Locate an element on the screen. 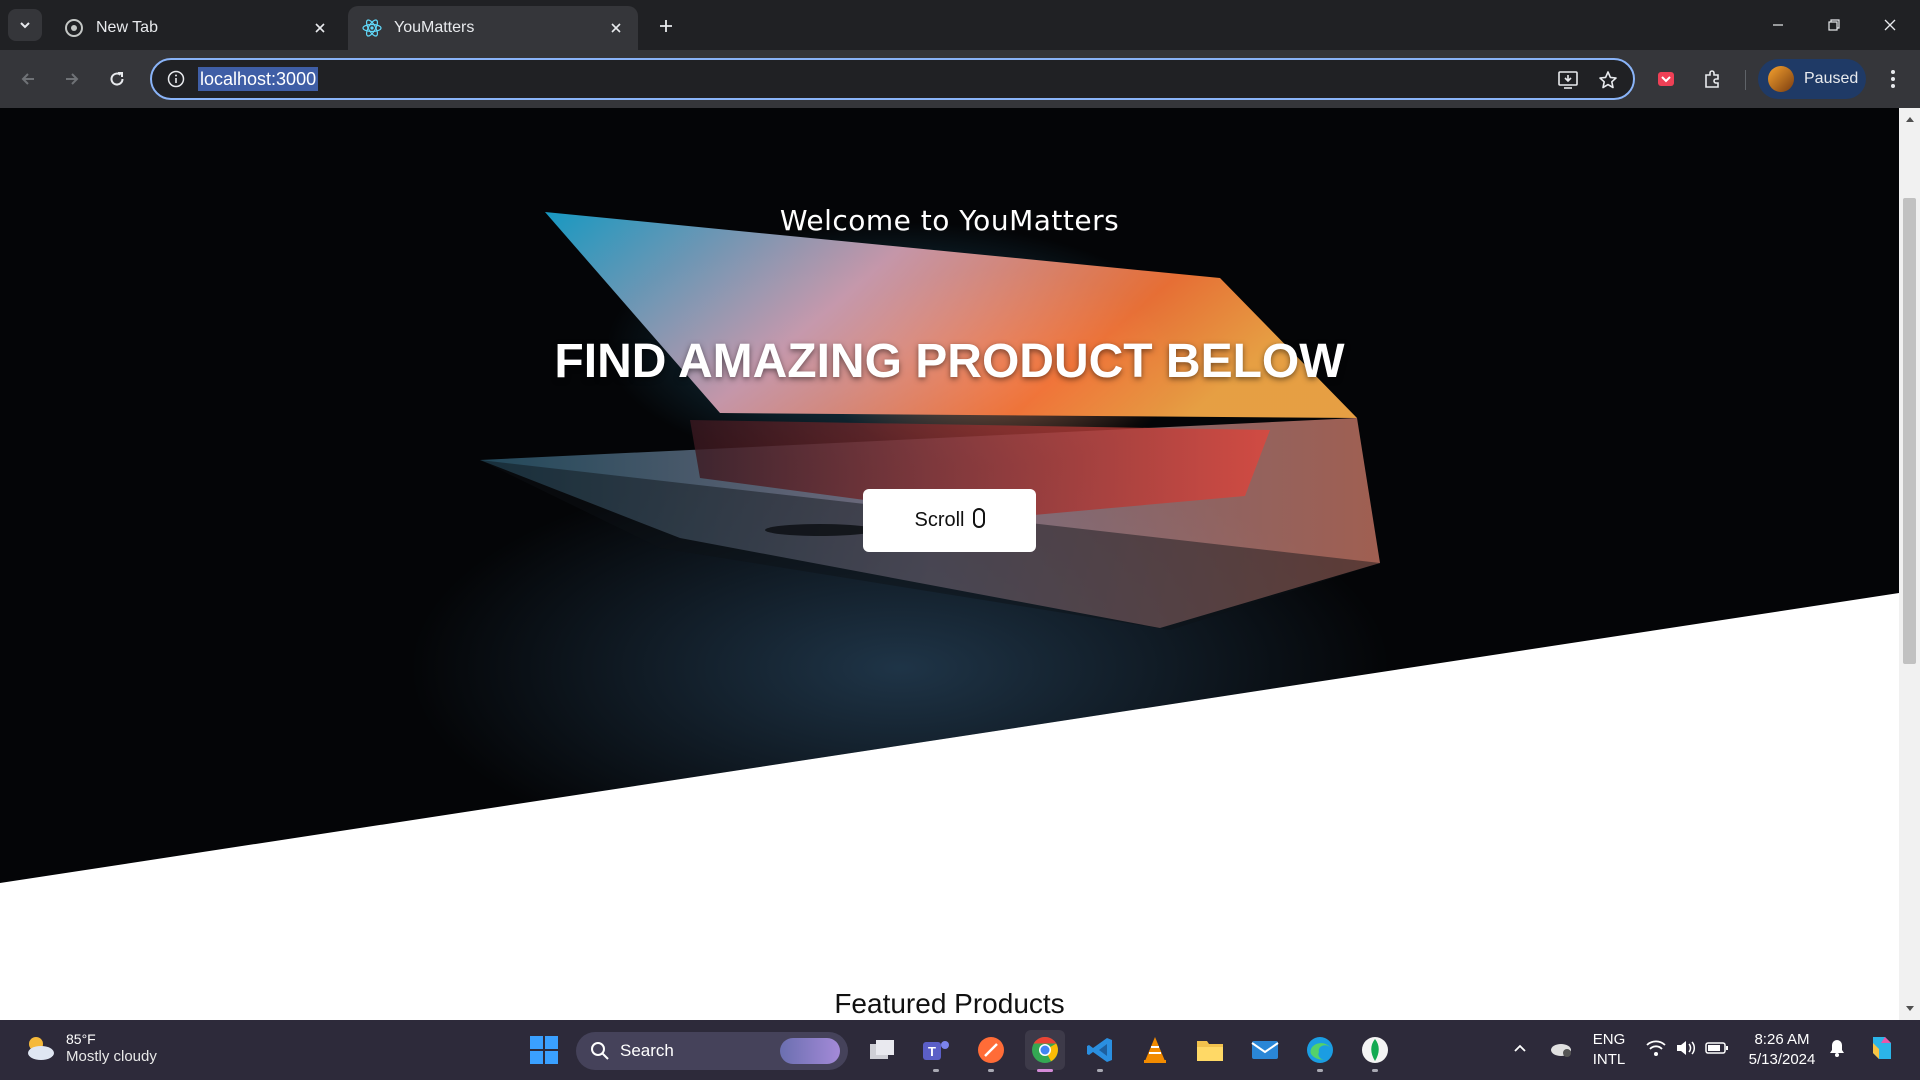 This screenshot has height=1080, width=1920. scrollbar-thumb is located at coordinates (1909, 431).